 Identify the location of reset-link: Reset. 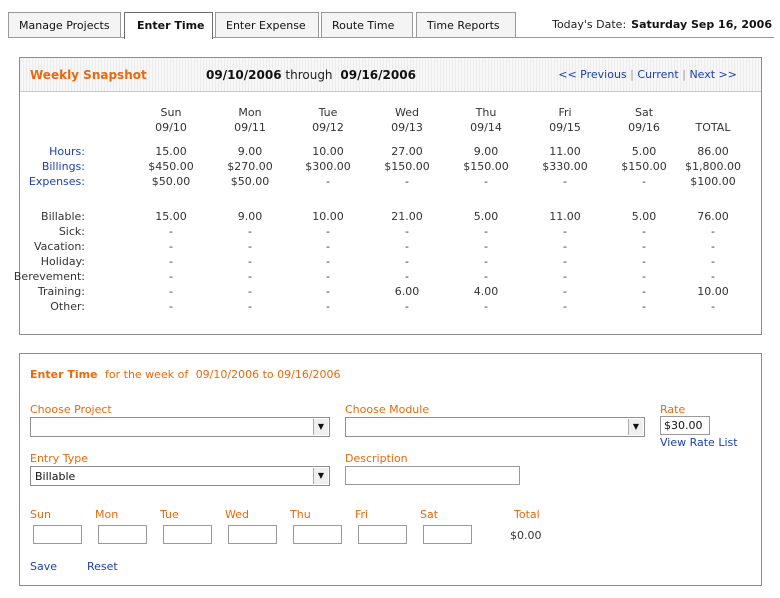
(102, 566).